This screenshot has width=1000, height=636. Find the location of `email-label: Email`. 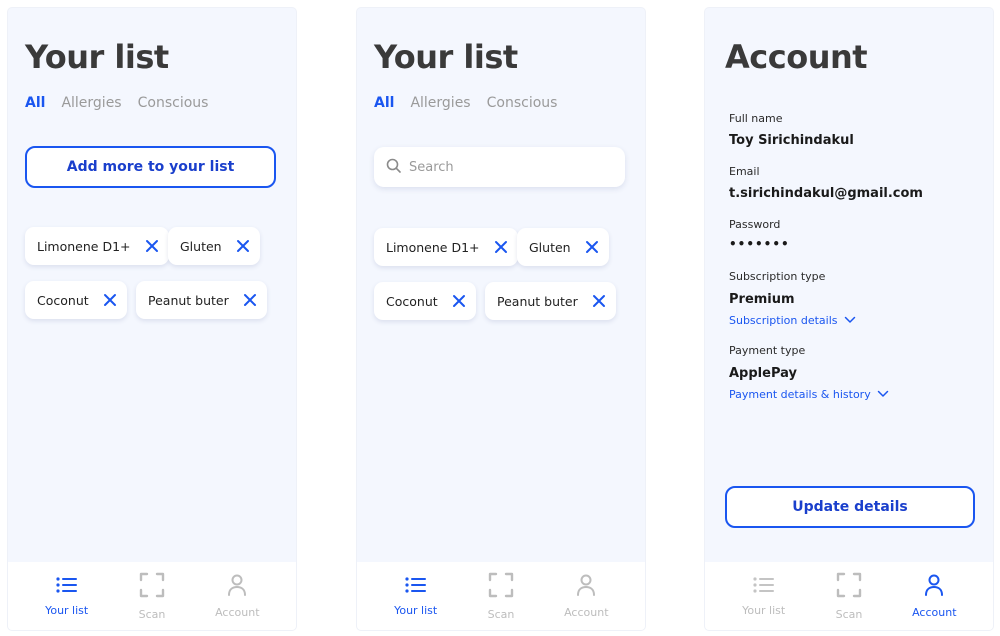

email-label: Email is located at coordinates (744, 171).